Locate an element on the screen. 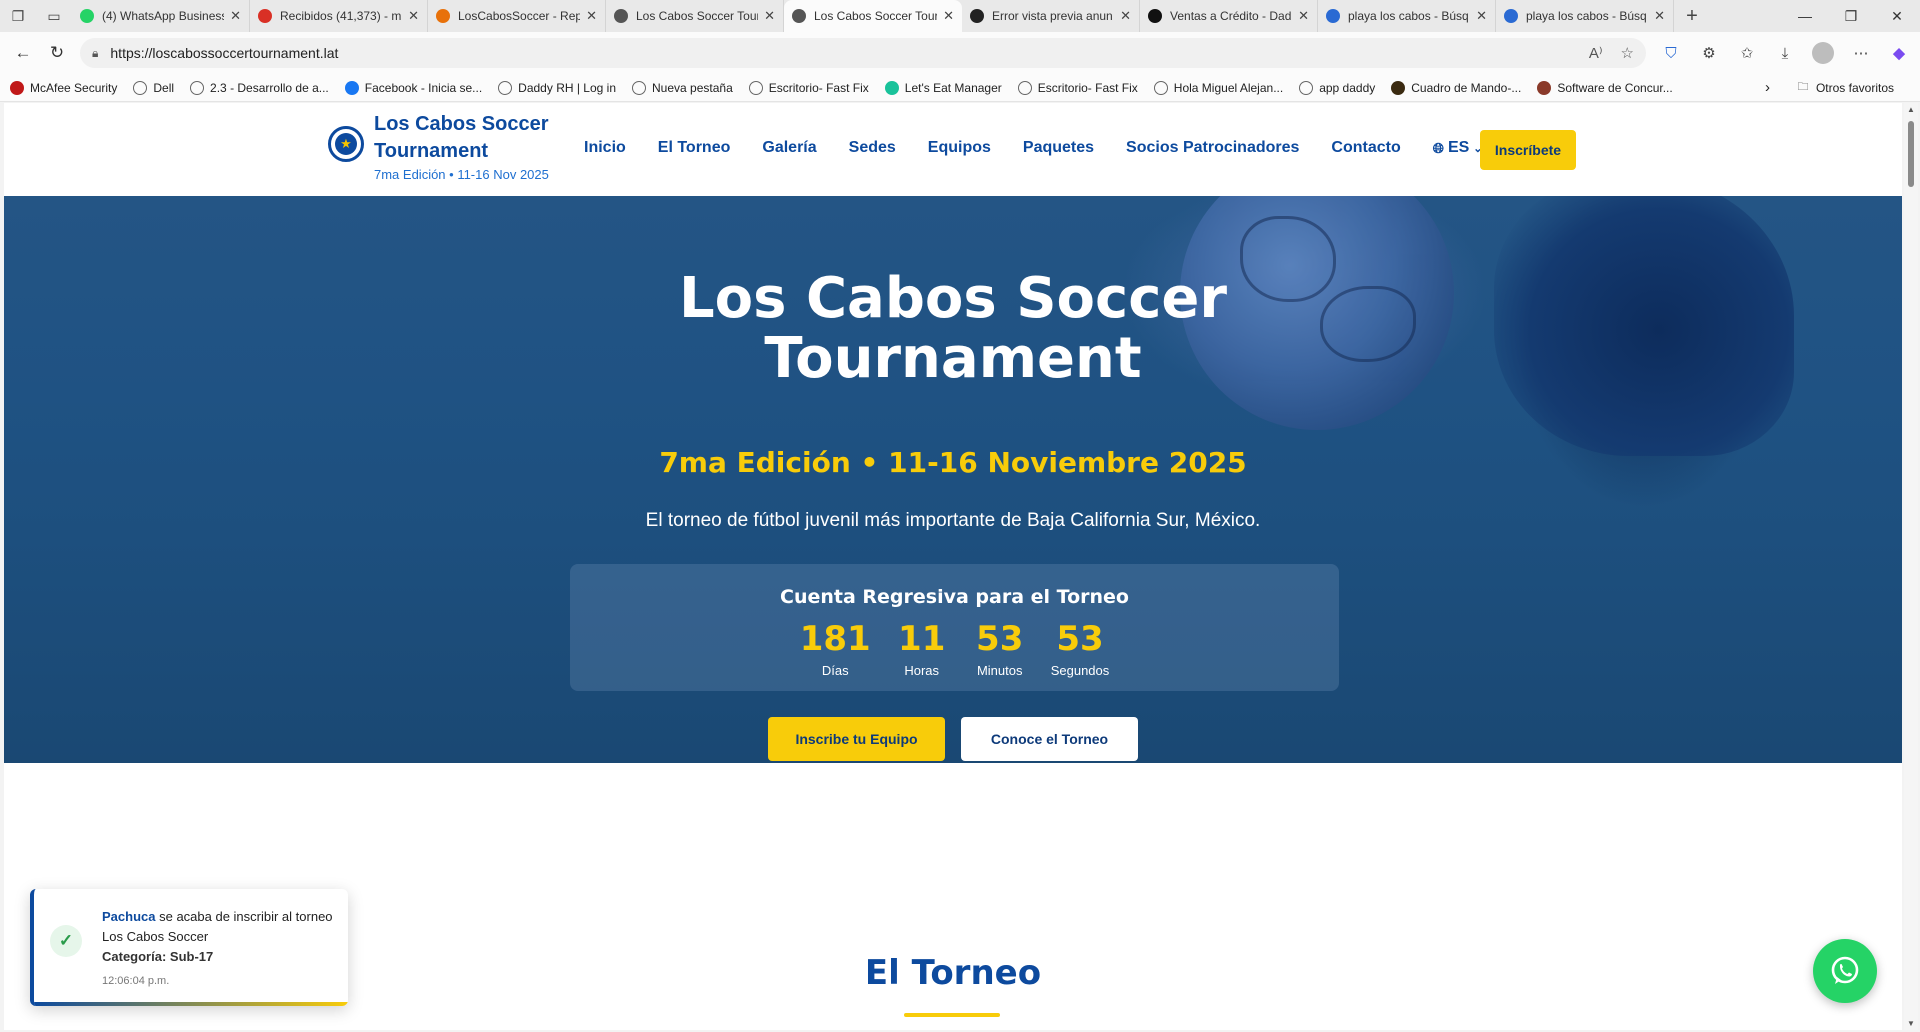  read-aloud-icon: A⁾ is located at coordinates (1596, 53).